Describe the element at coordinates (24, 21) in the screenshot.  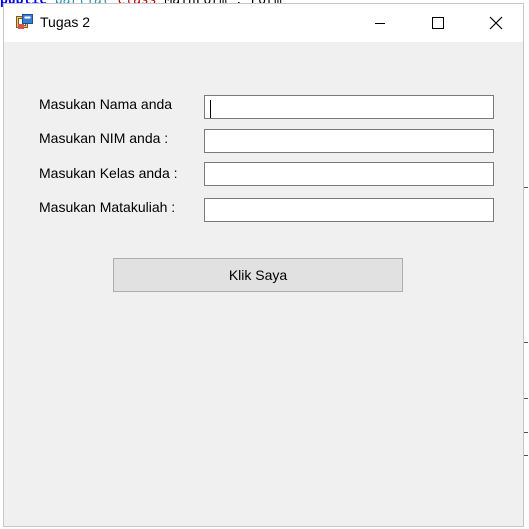
I see `winforms-app-icon` at that location.